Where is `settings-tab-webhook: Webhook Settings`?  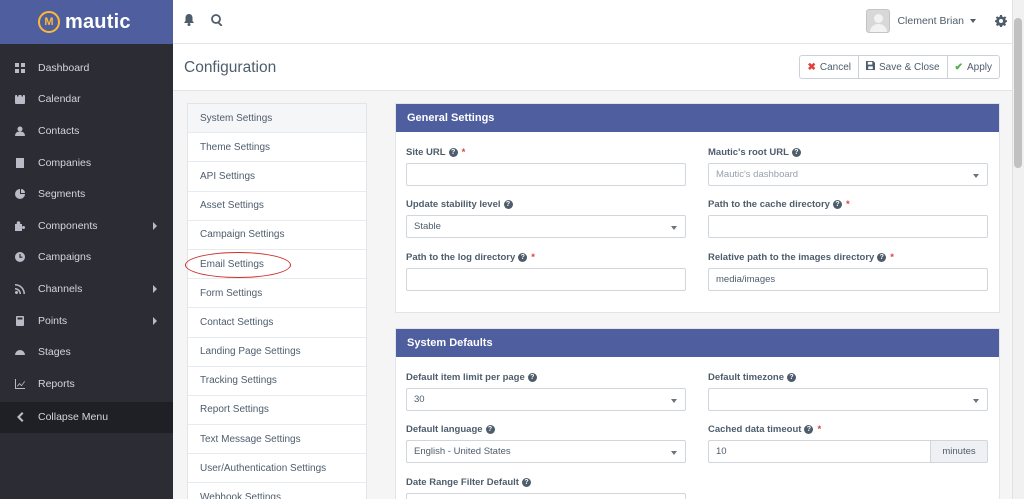
settings-tab-webhook: Webhook Settings is located at coordinates (277, 491).